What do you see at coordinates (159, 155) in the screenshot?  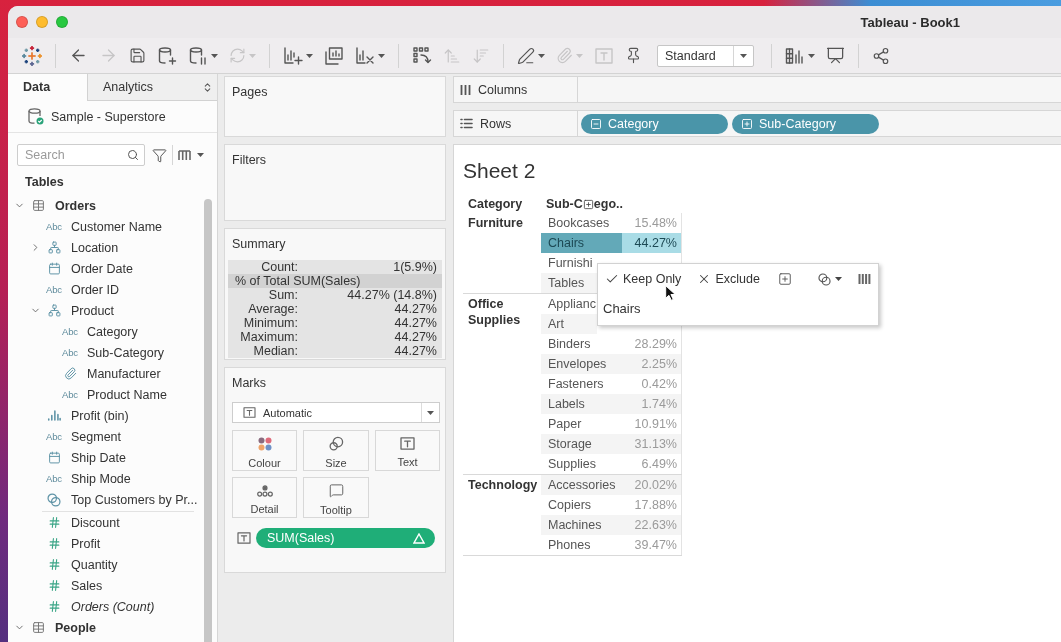 I see `filter-button` at bounding box center [159, 155].